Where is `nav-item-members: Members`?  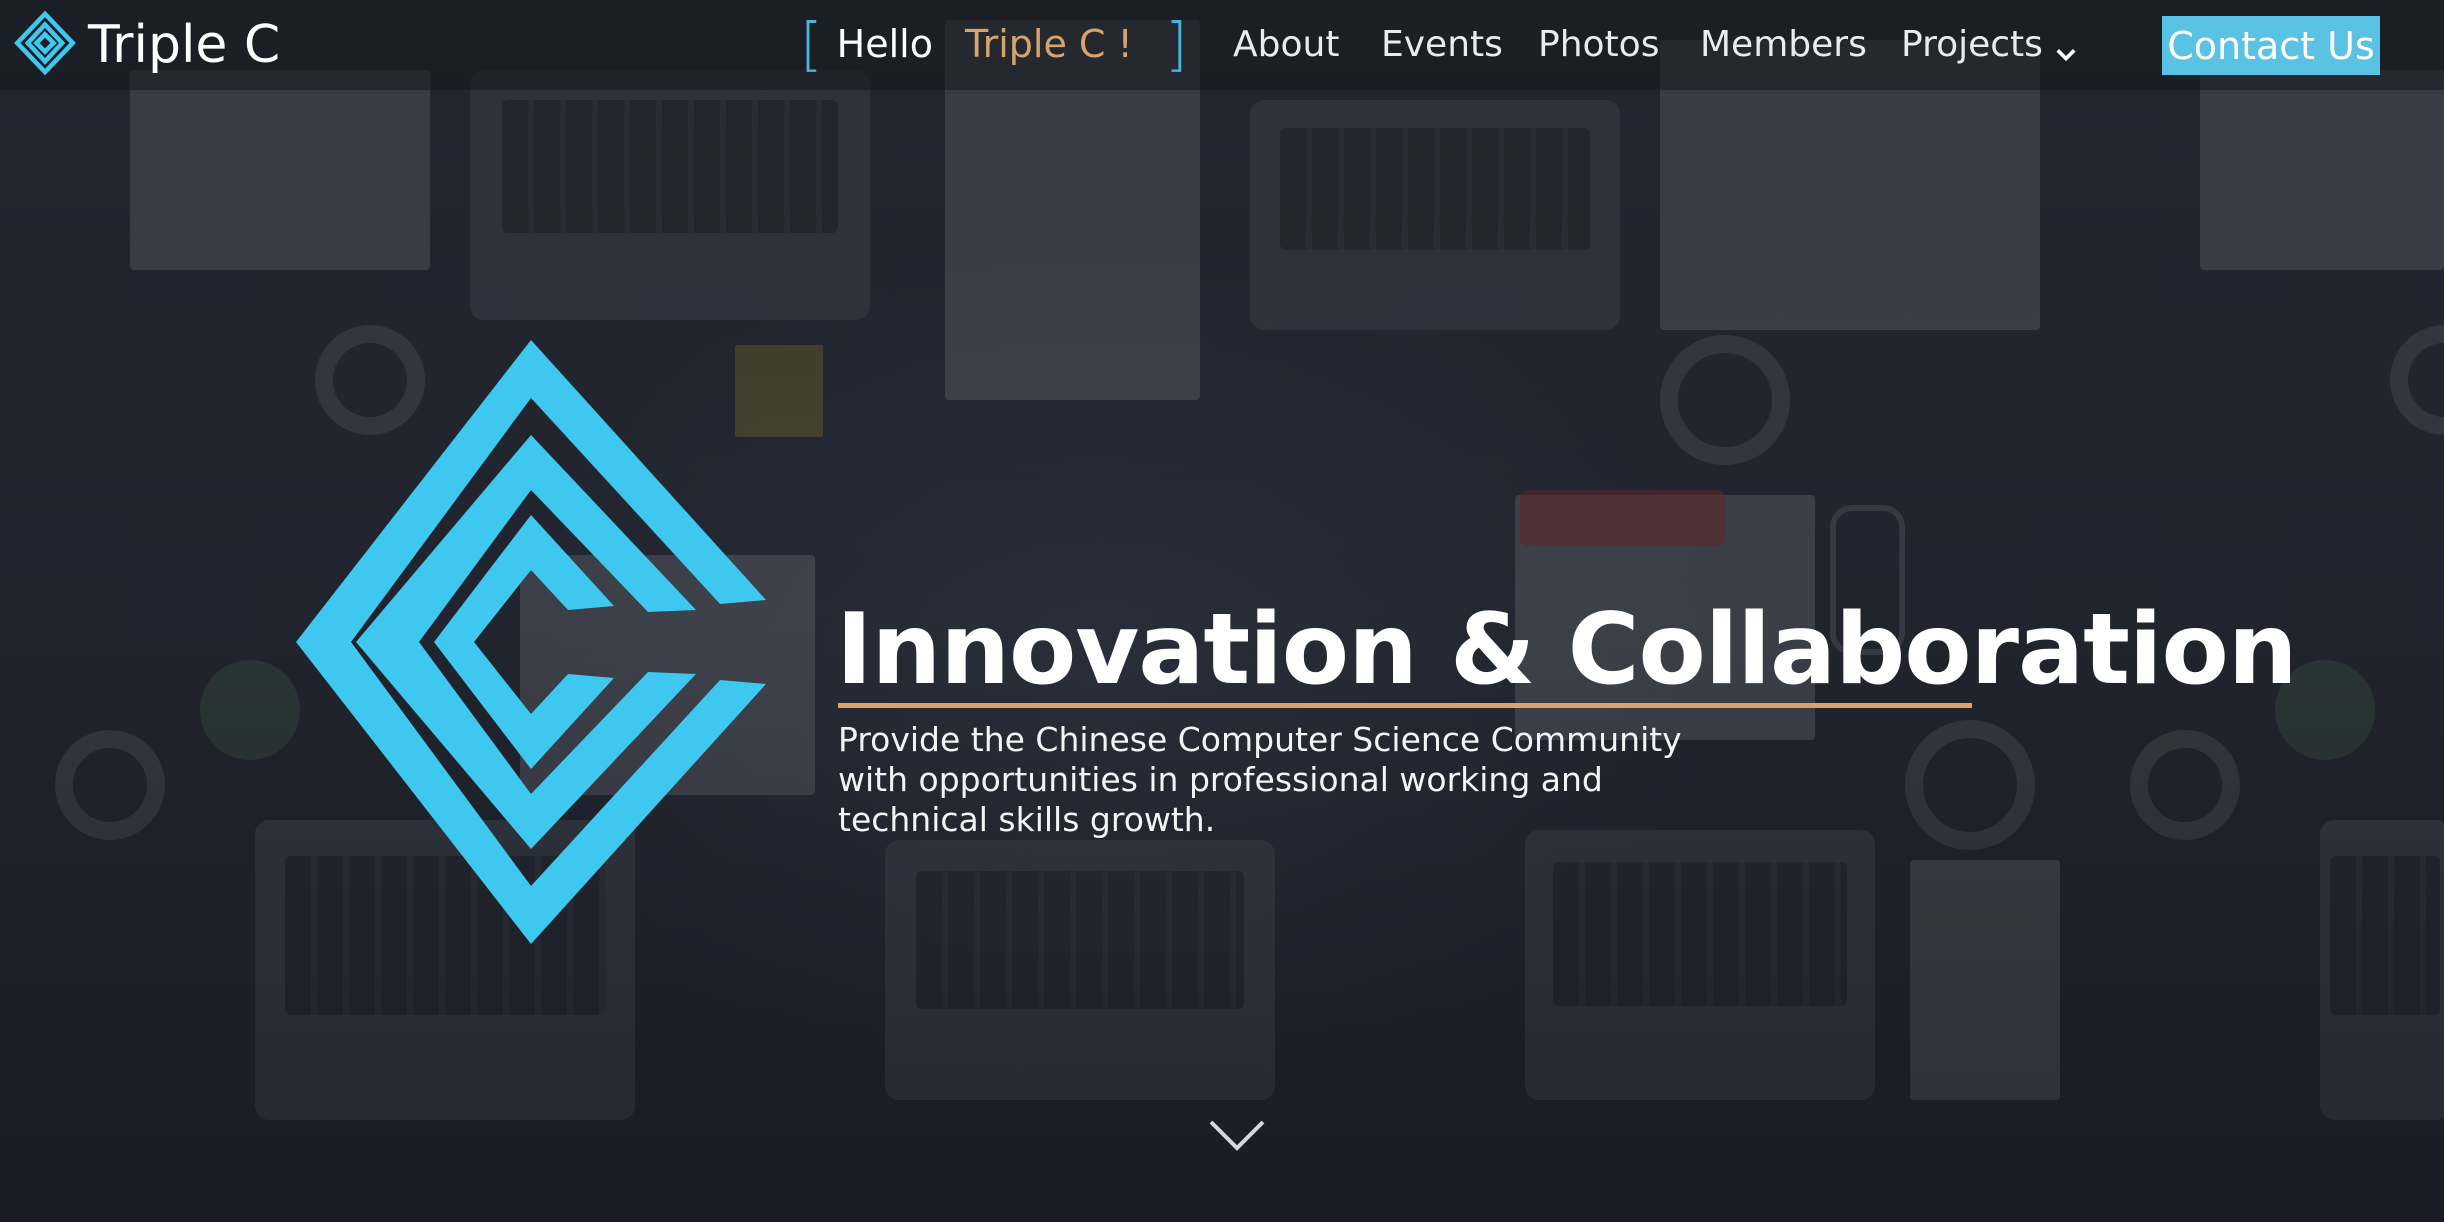 nav-item-members: Members is located at coordinates (1783, 44).